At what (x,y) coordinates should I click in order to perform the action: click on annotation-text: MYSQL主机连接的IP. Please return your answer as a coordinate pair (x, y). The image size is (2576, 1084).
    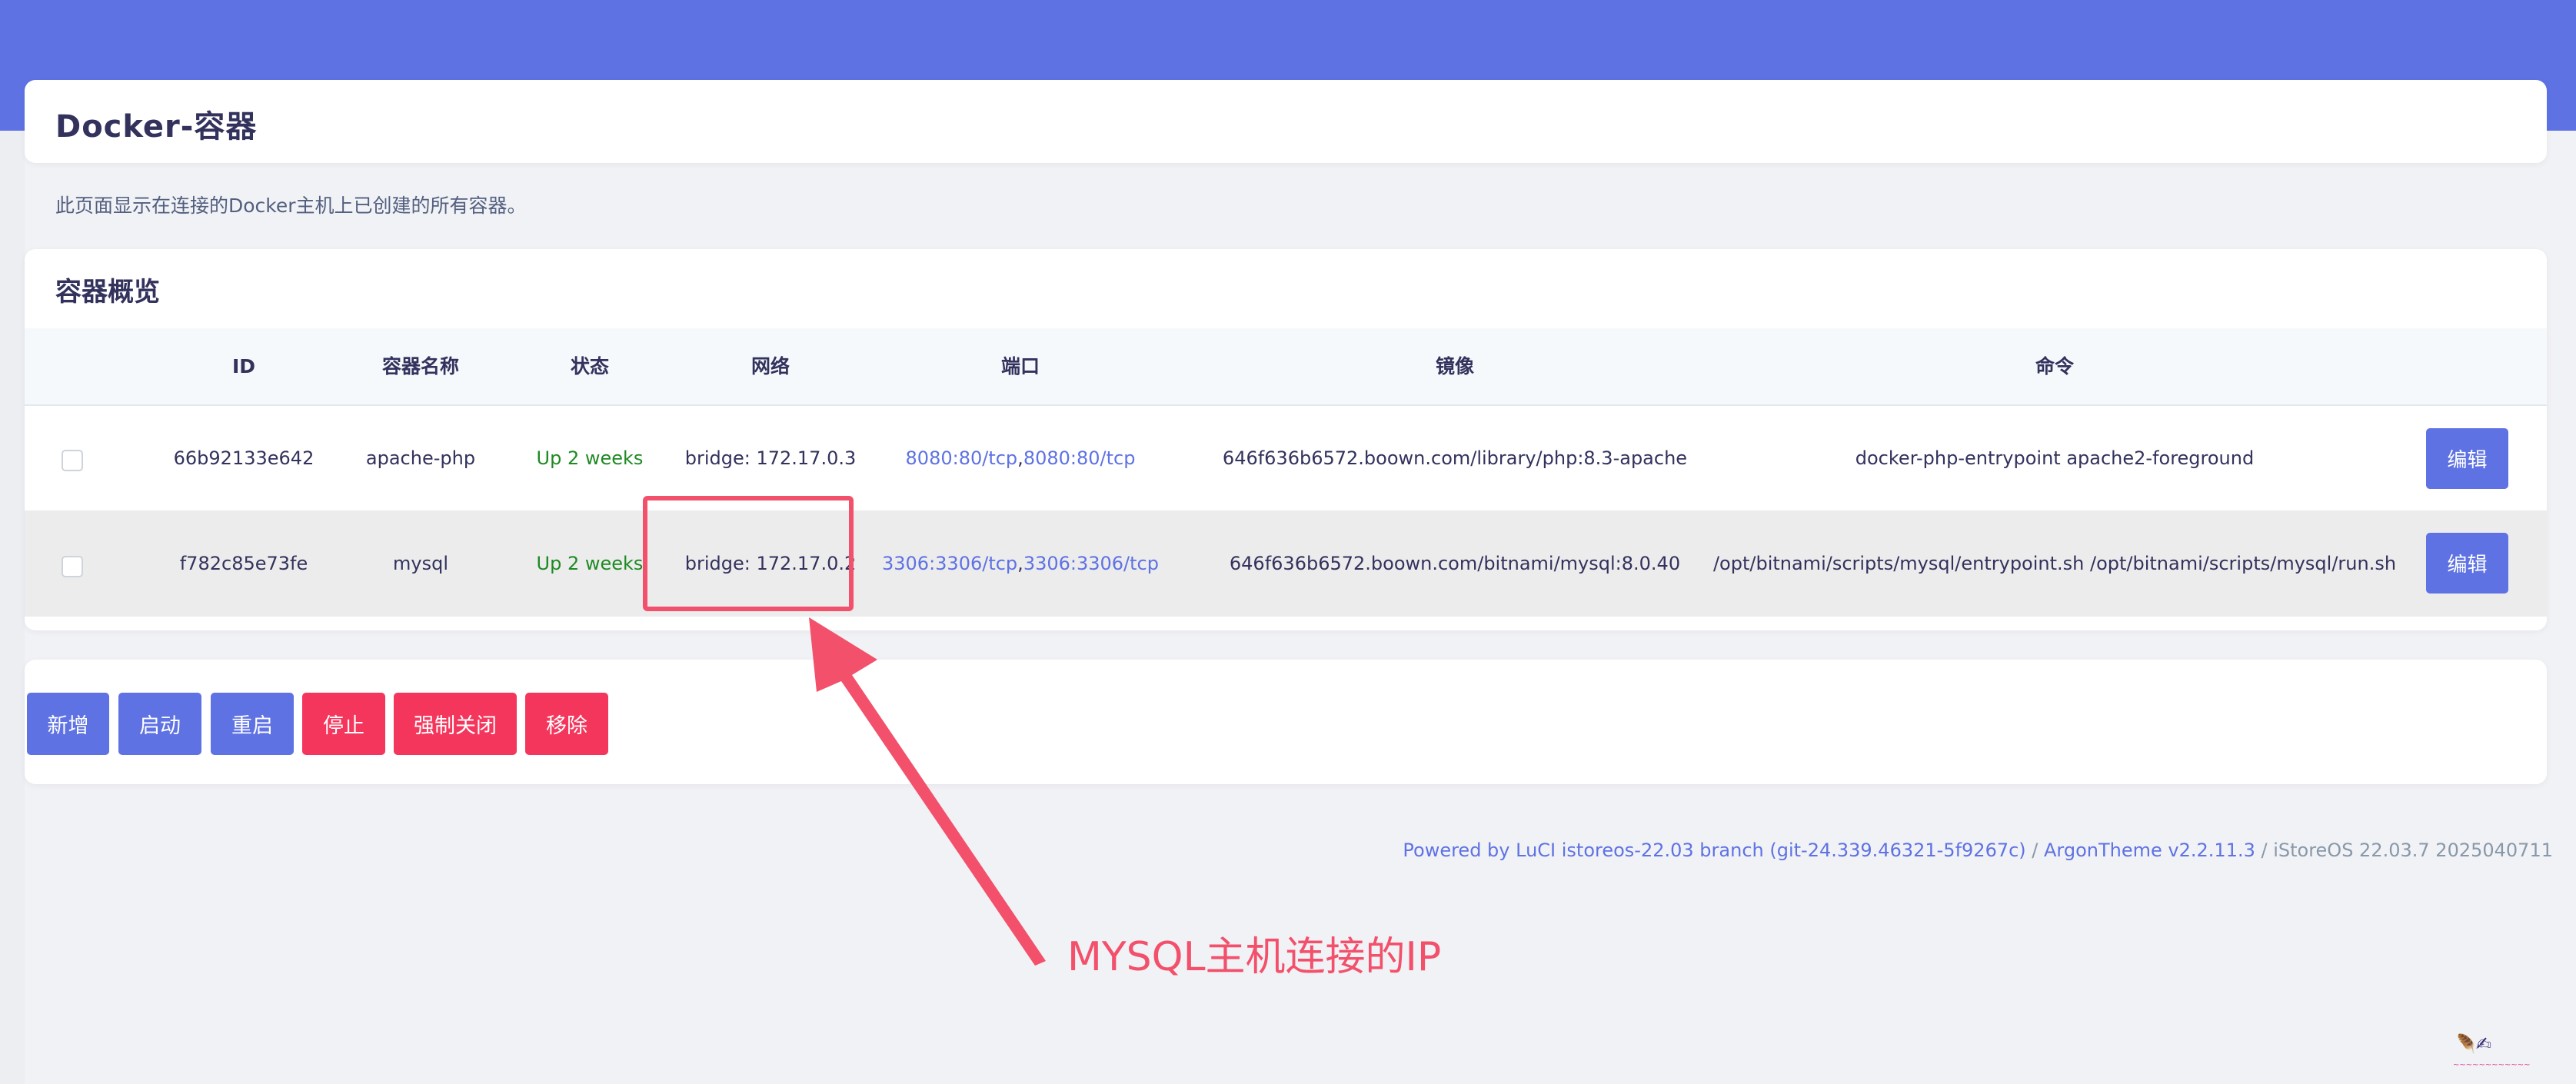
    Looking at the image, I should click on (1254, 957).